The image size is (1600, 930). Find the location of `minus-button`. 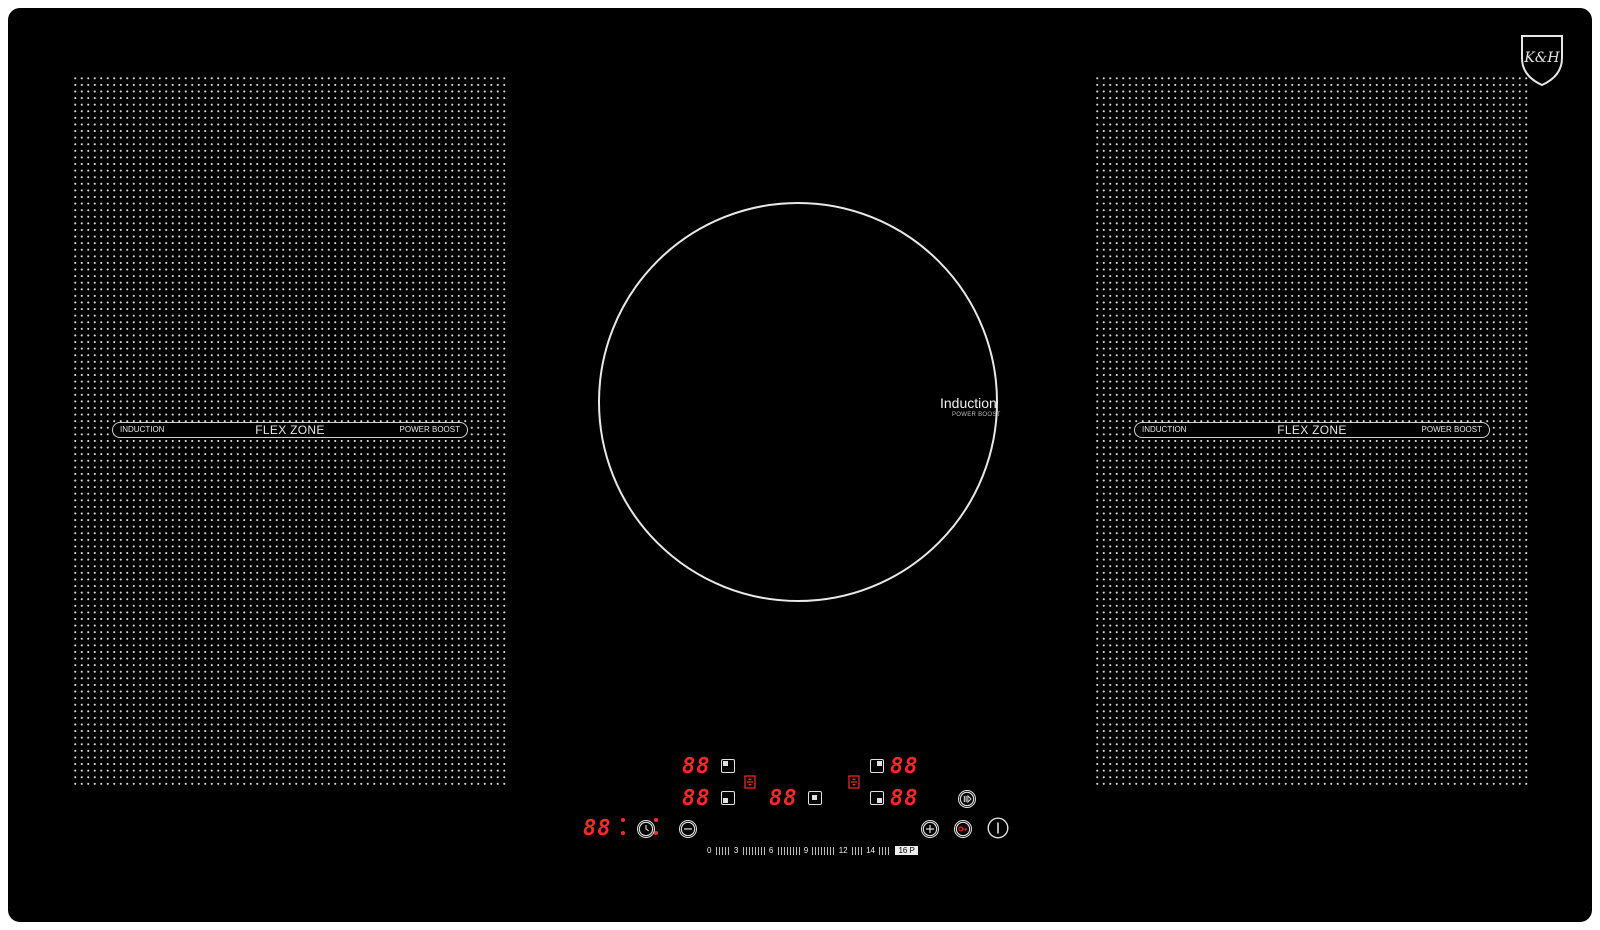

minus-button is located at coordinates (688, 829).